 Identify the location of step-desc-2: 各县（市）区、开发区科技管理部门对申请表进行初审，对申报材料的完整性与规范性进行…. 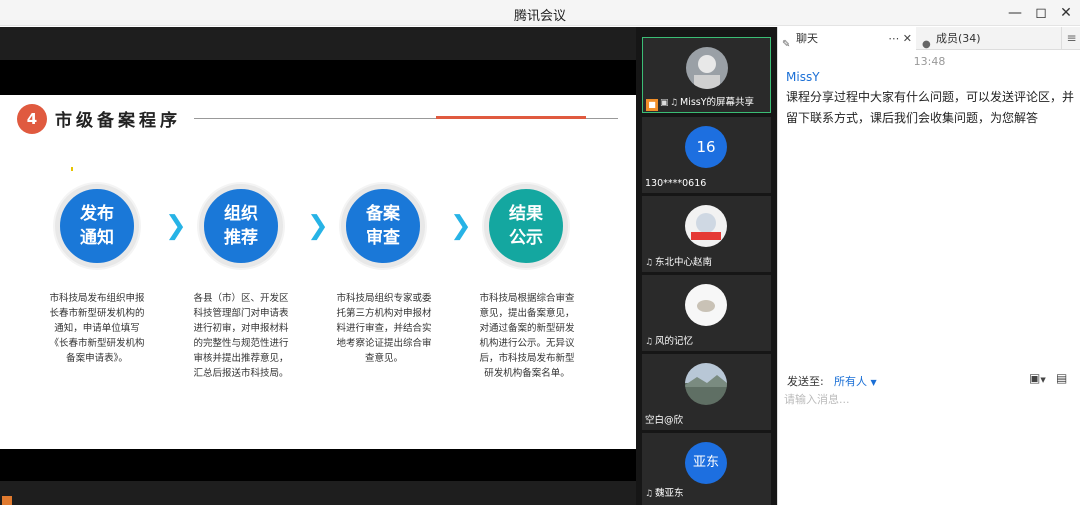
(241, 336).